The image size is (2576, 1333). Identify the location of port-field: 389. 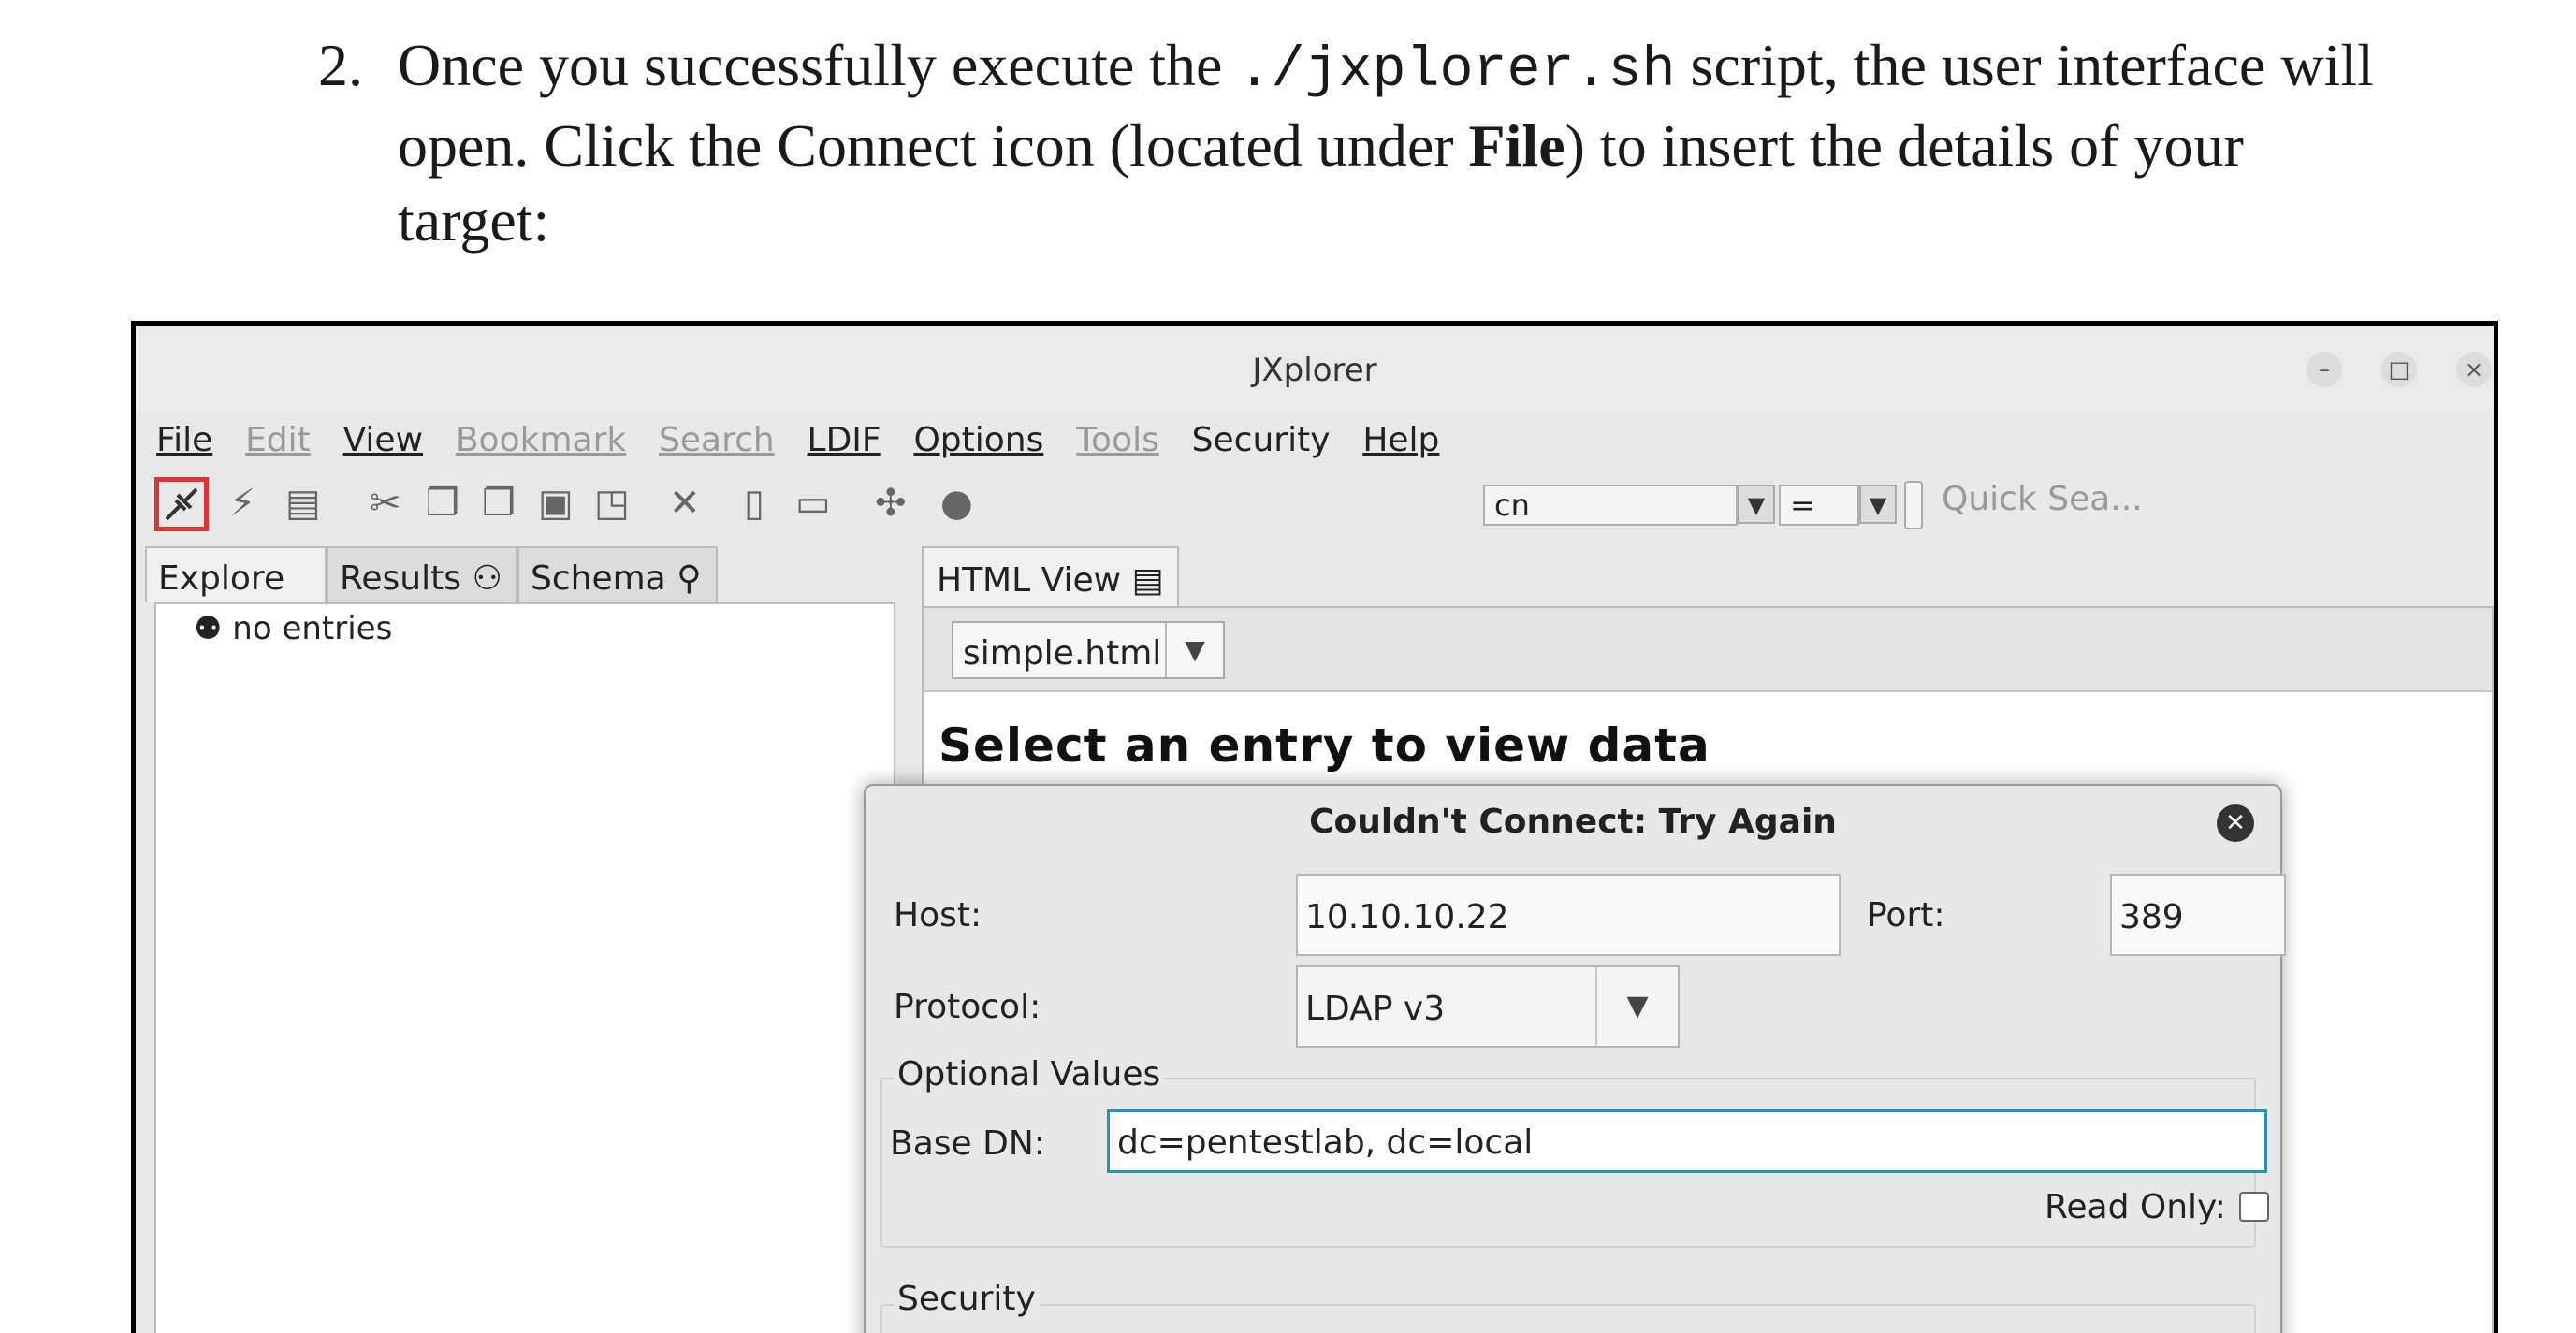
(2198, 915).